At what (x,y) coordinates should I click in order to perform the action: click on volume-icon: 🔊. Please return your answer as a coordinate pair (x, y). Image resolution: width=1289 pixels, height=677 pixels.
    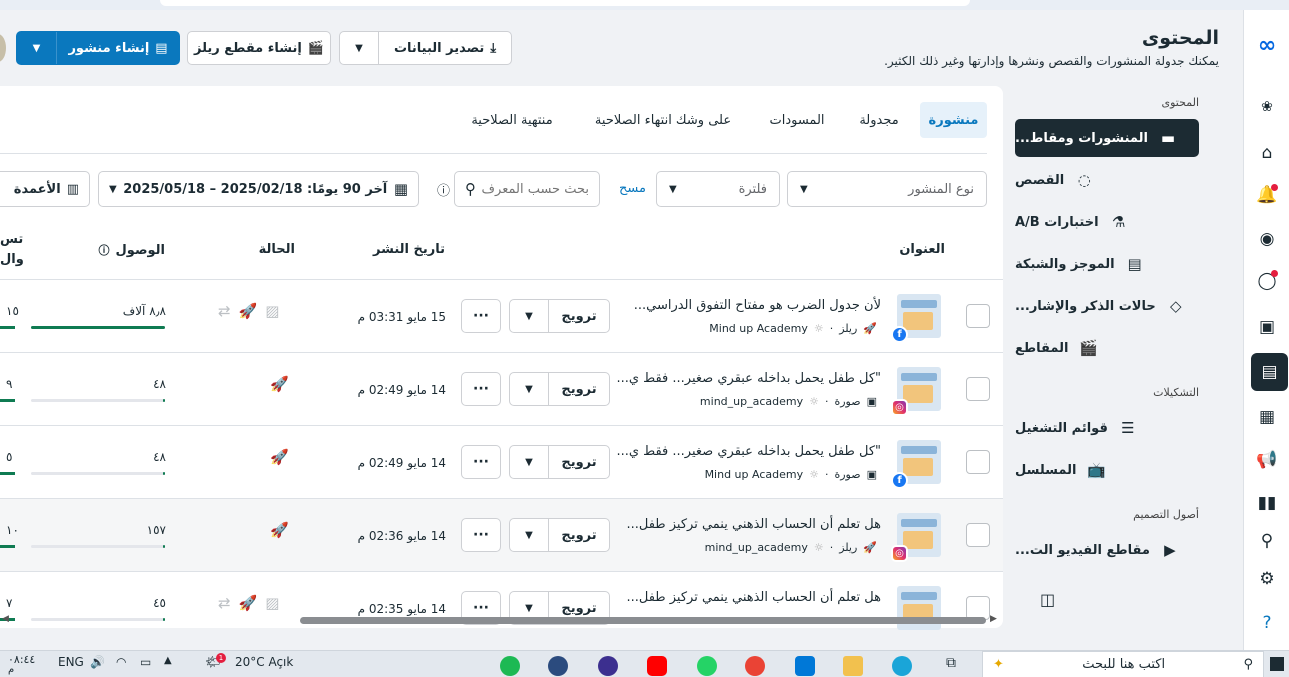
    Looking at the image, I should click on (97, 662).